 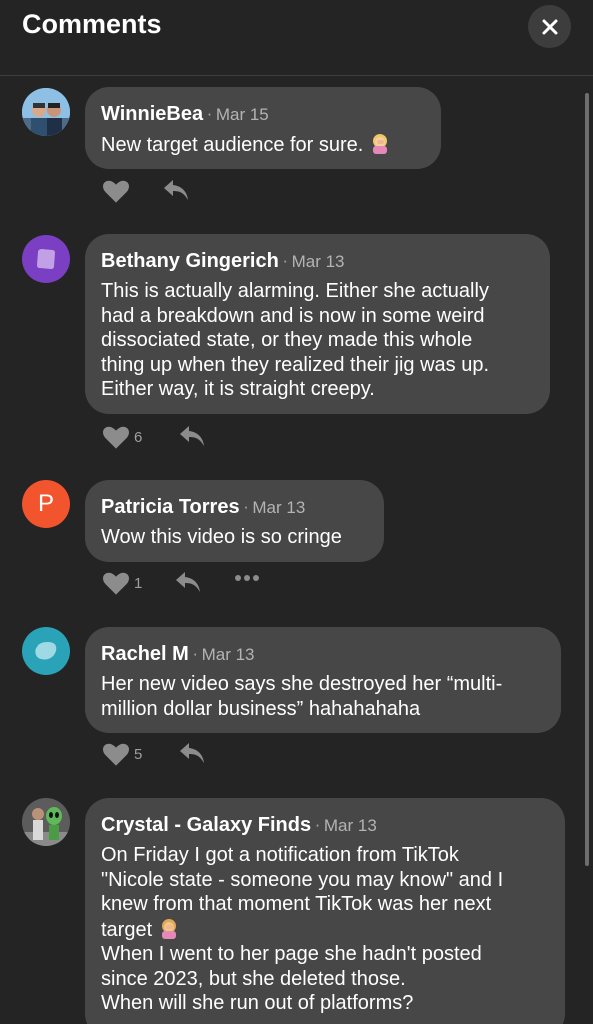 I want to click on avatar-letter: P, so click(x=45, y=503).